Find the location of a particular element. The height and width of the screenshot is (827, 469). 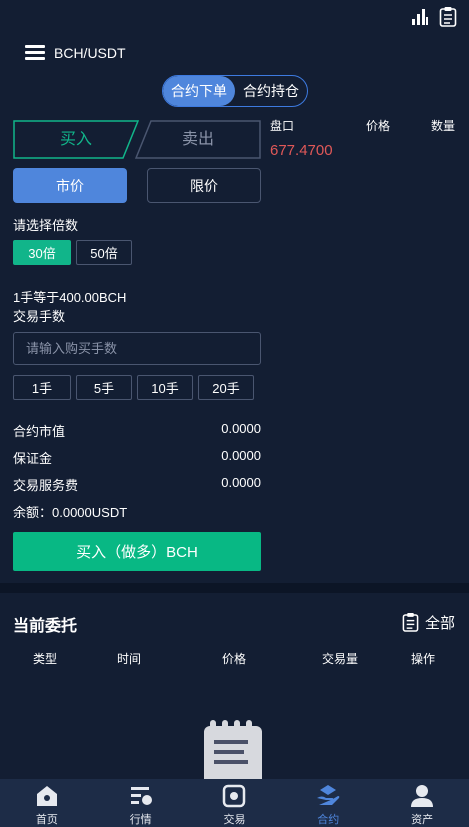

market-icon is located at coordinates (141, 796).